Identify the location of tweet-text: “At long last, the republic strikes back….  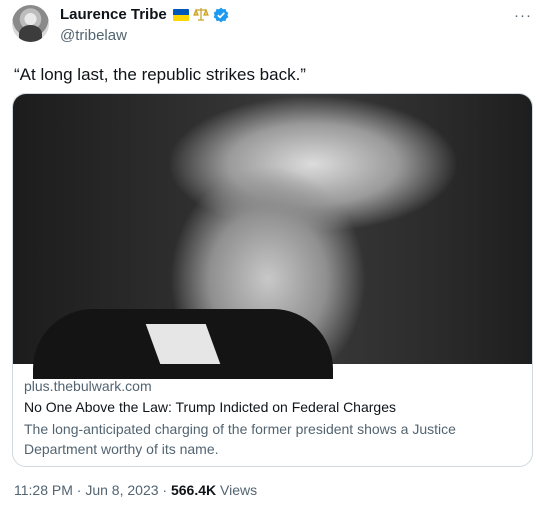
(160, 74).